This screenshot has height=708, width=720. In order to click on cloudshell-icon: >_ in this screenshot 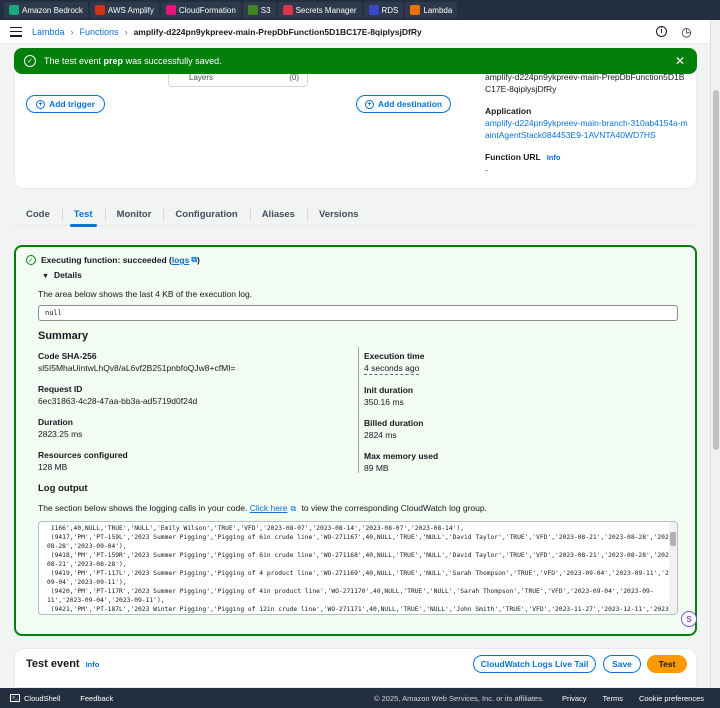, I will do `click(15, 698)`.